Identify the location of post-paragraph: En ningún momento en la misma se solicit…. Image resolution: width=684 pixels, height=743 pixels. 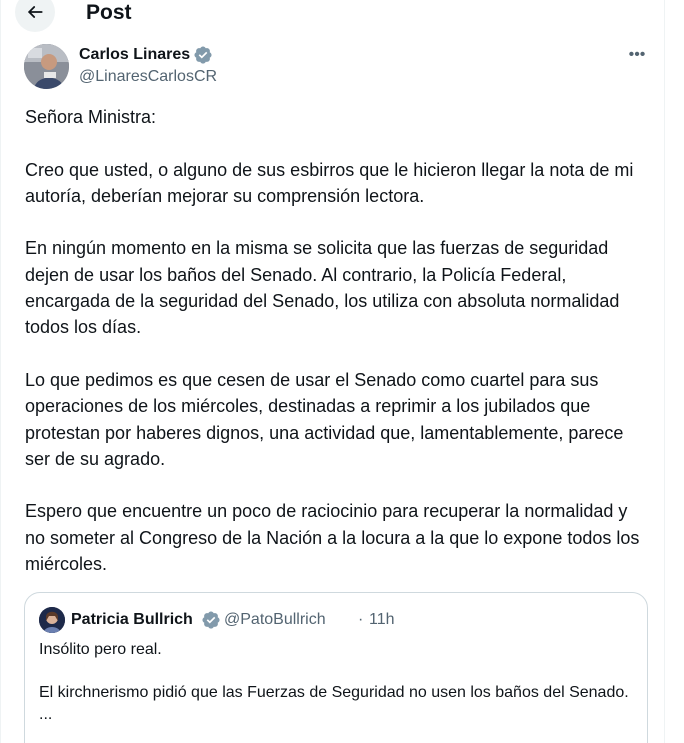
(322, 288).